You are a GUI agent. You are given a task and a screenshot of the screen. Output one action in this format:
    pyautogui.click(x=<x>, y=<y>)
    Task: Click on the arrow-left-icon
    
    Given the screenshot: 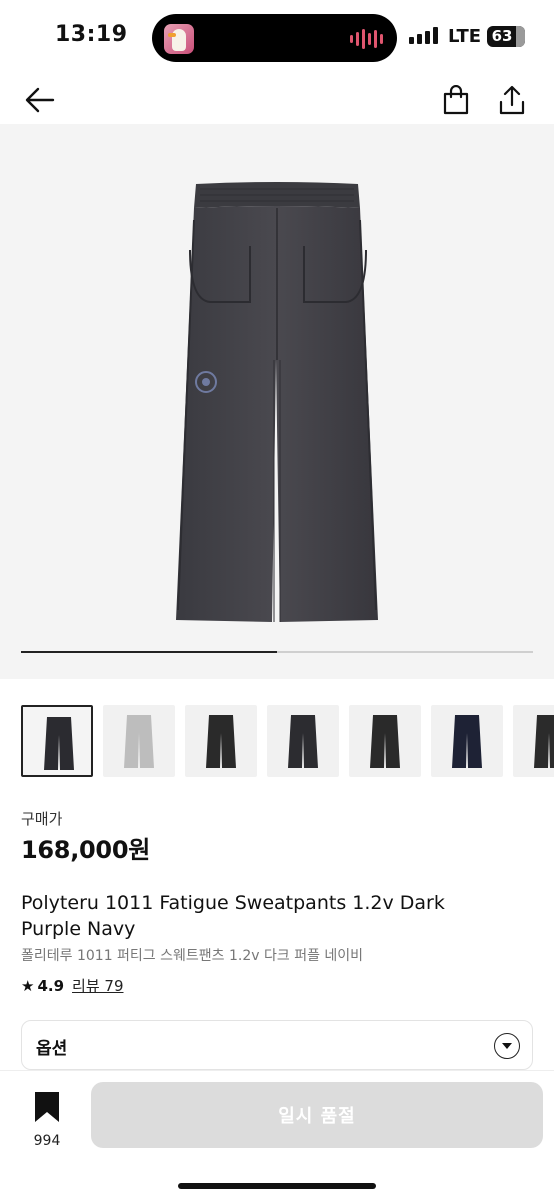 What is the action you would take?
    pyautogui.click(x=40, y=100)
    